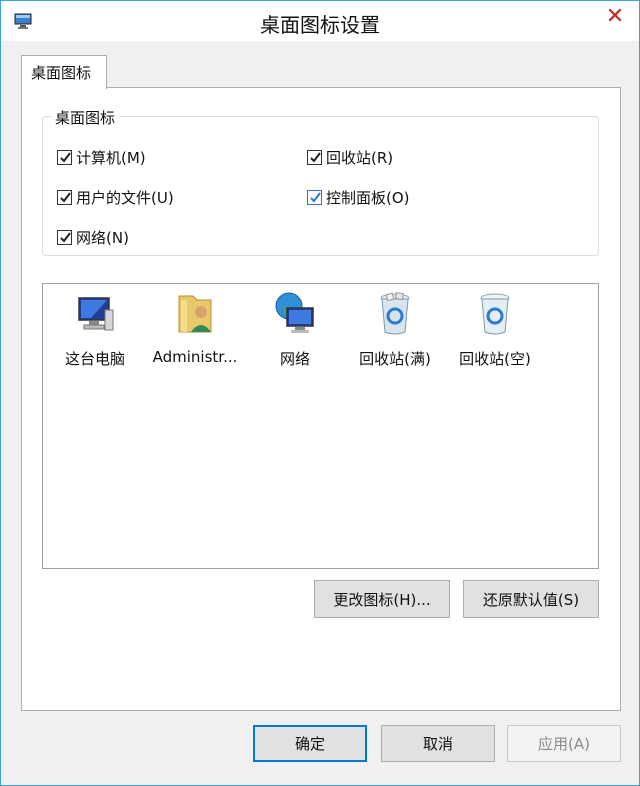  I want to click on icon-label: 回收站(满), so click(395, 359).